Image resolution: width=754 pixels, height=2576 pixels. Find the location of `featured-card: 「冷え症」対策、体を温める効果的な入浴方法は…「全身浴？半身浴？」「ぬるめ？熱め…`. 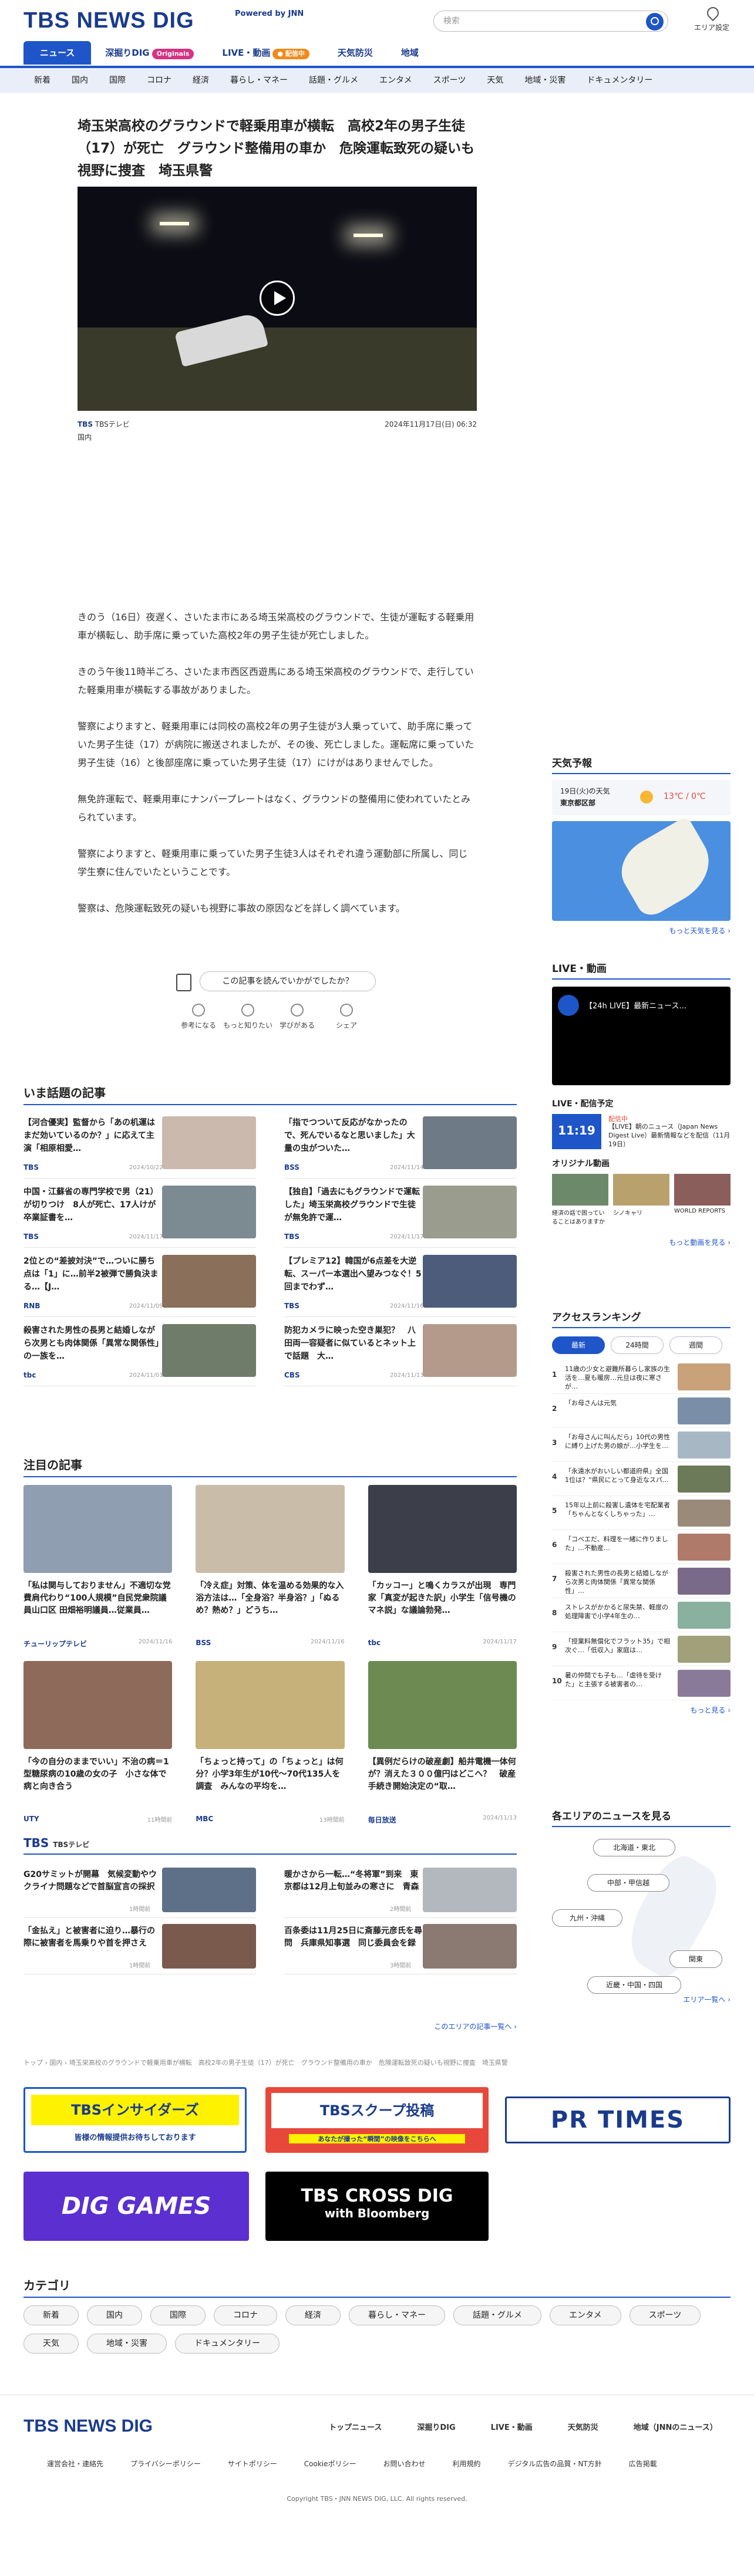

featured-card: 「冷え症」対策、体を温める効果的な入浴方法は…「全身浴？半身浴？」「ぬるめ？熱め… is located at coordinates (270, 1573).